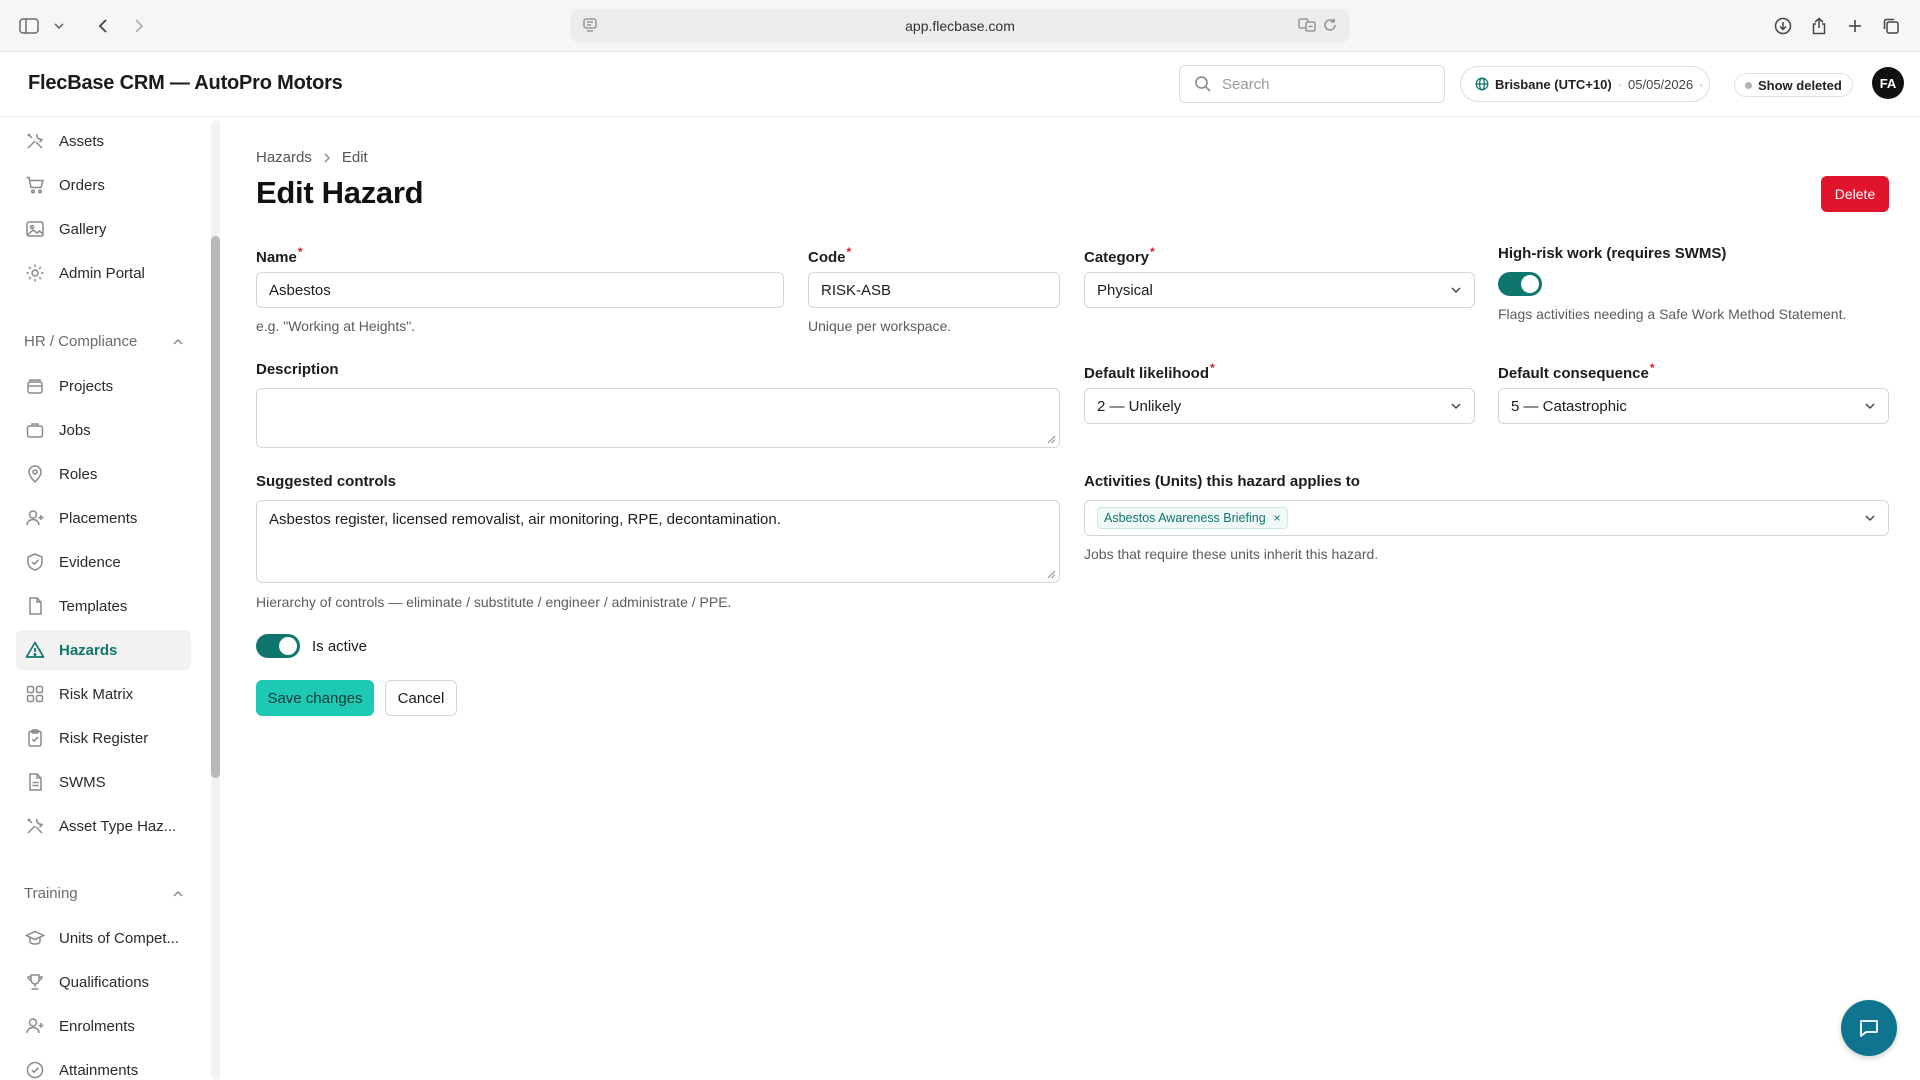 The height and width of the screenshot is (1080, 1920). What do you see at coordinates (35, 185) in the screenshot?
I see `cart-icon` at bounding box center [35, 185].